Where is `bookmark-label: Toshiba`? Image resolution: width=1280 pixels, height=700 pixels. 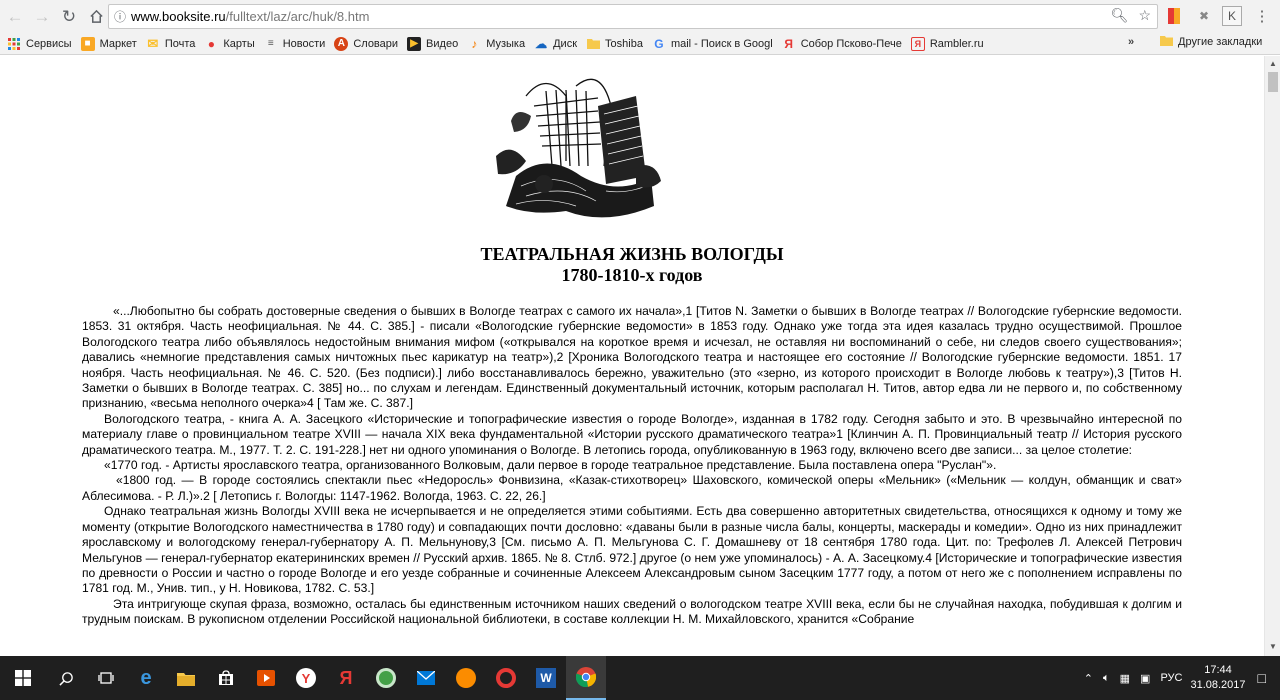 bookmark-label: Toshiba is located at coordinates (624, 43).